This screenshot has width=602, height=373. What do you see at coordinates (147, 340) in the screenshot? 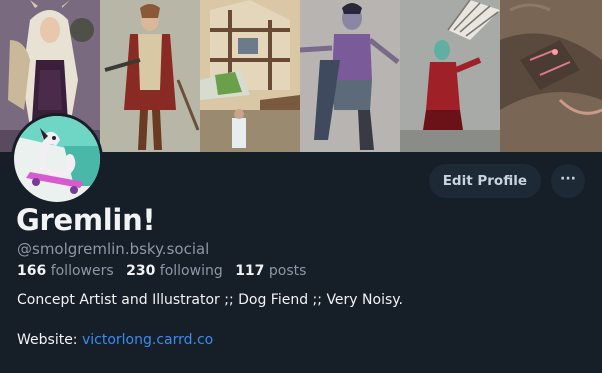
I see `website-link: victorlong.carrd.co` at bounding box center [147, 340].